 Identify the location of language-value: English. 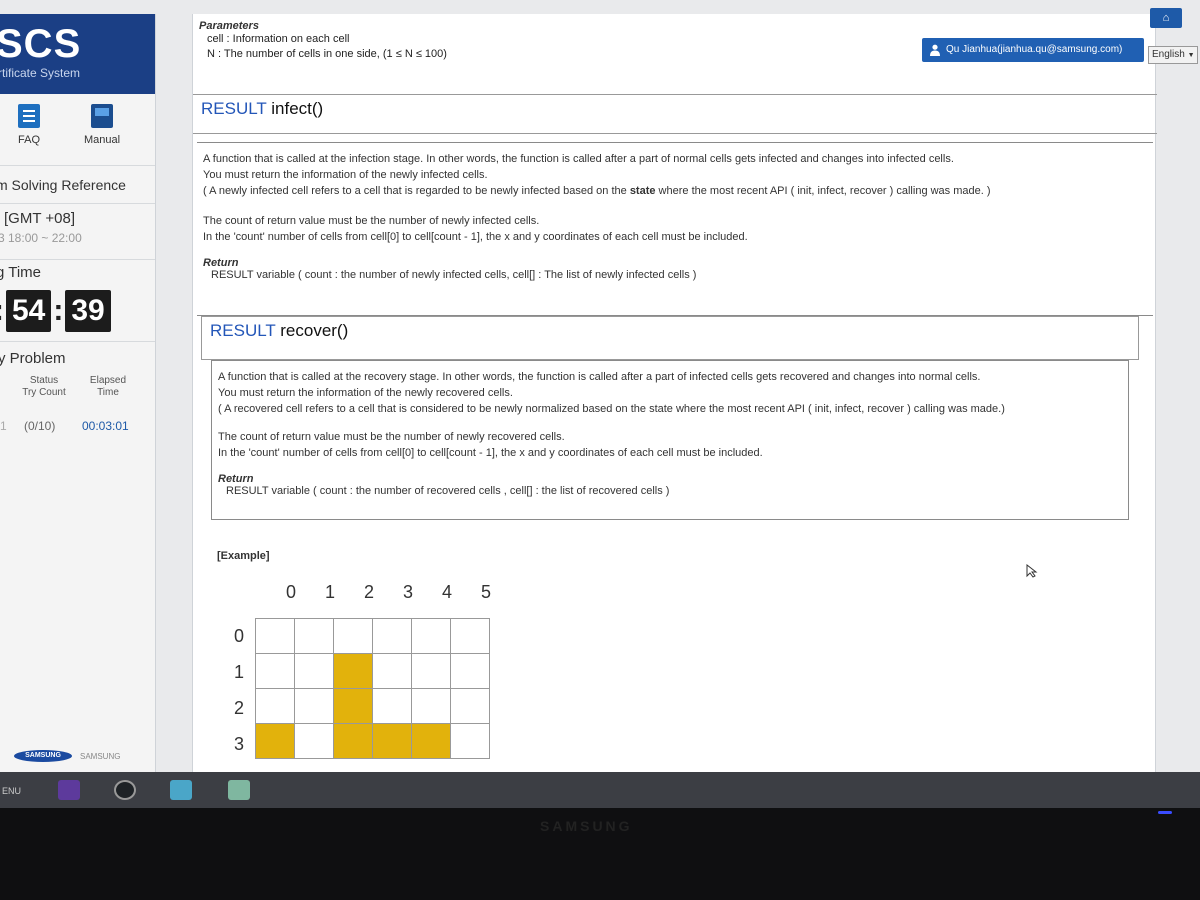
(1168, 54).